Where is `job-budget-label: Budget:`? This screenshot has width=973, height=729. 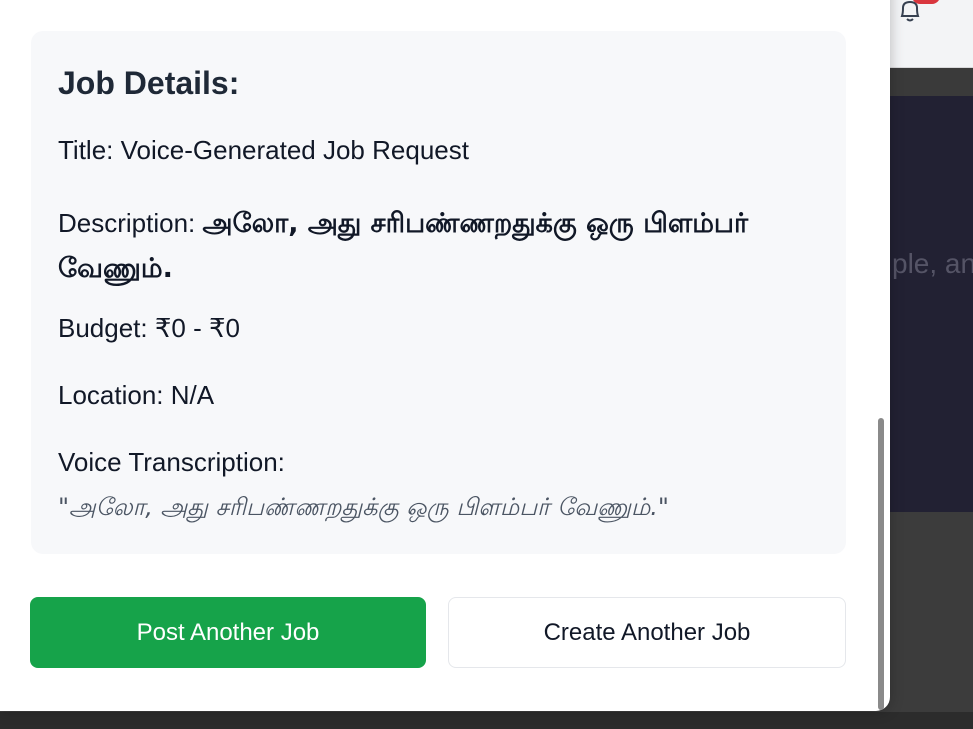
job-budget-label: Budget: is located at coordinates (103, 328).